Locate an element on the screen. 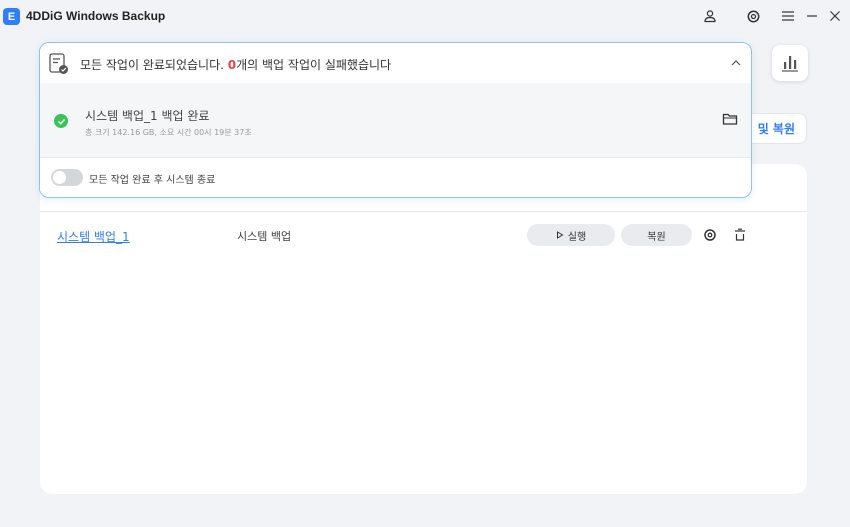 This screenshot has width=850, height=527. minimize-icon is located at coordinates (812, 16).